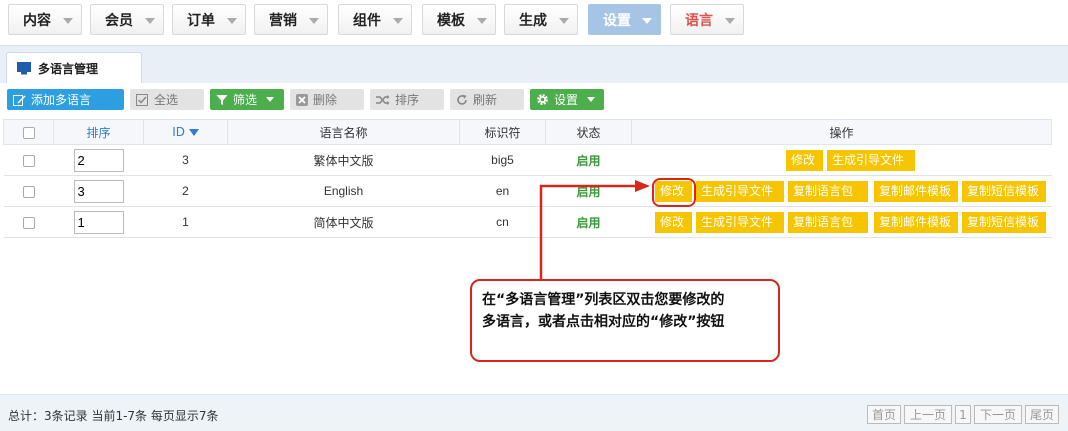 This screenshot has height=431, width=1068. What do you see at coordinates (113, 416) in the screenshot?
I see `record-summary: 总计：3条记录 当前1-7条 每页显示7条` at bounding box center [113, 416].